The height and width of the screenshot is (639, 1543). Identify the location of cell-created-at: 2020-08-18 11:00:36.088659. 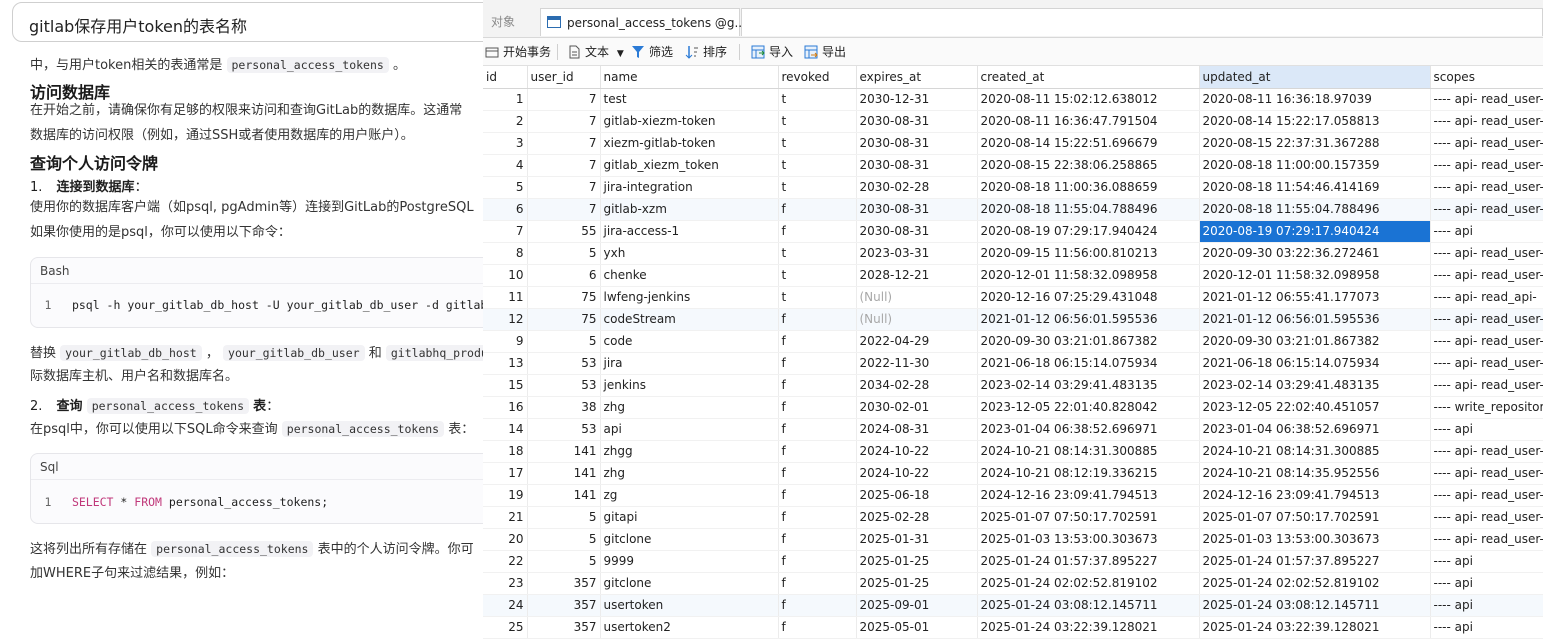
(1088, 187).